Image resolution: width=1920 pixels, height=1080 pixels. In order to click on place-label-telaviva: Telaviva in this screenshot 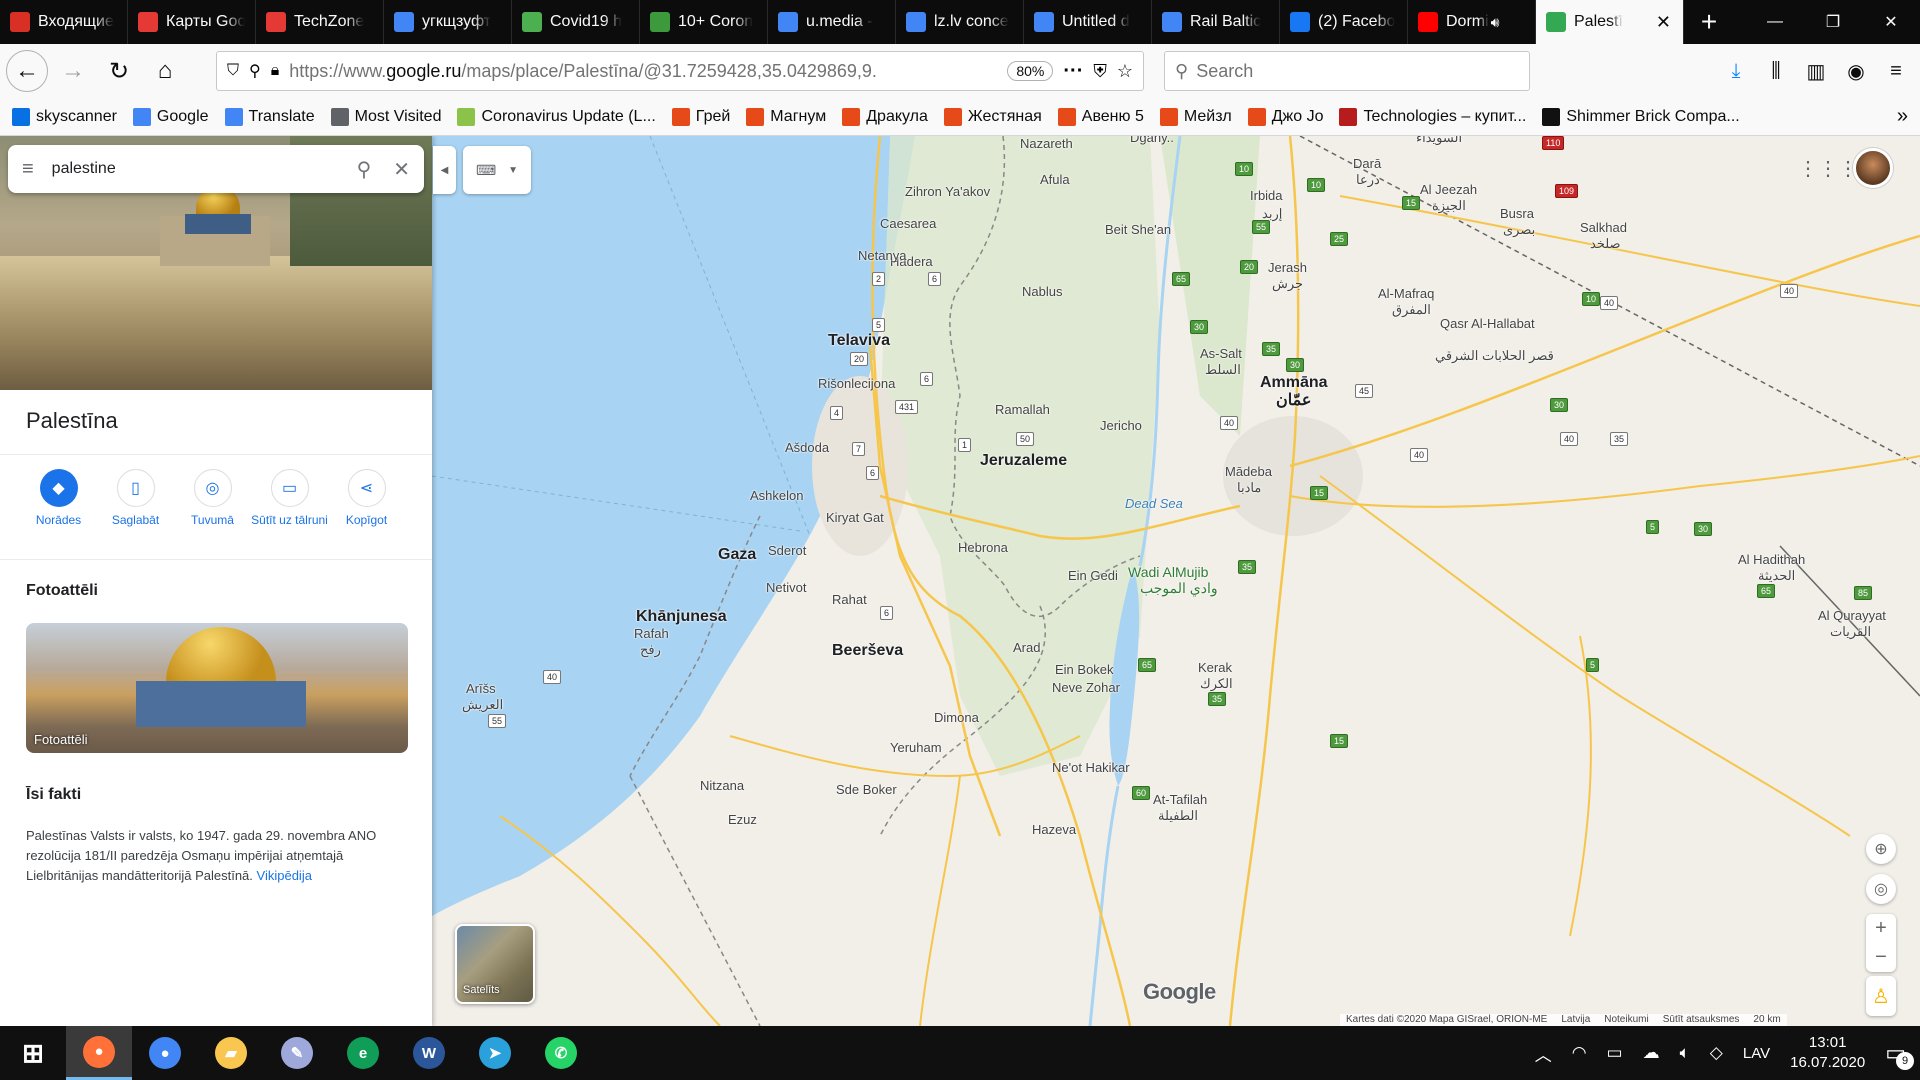, I will do `click(859, 341)`.